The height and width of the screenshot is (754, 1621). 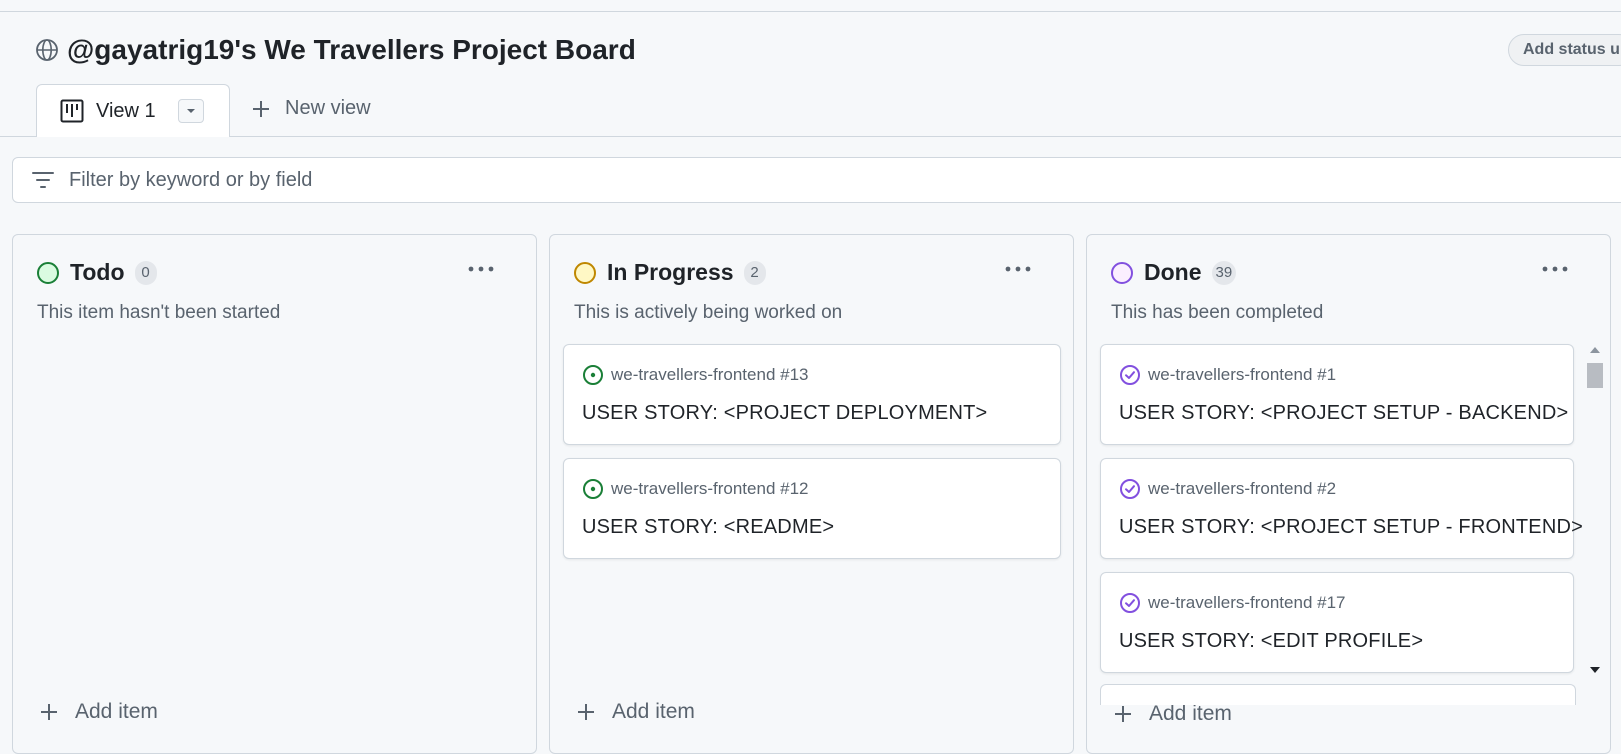 I want to click on card-title: USER STORY: <EDIT PROFILE>, so click(x=1271, y=641).